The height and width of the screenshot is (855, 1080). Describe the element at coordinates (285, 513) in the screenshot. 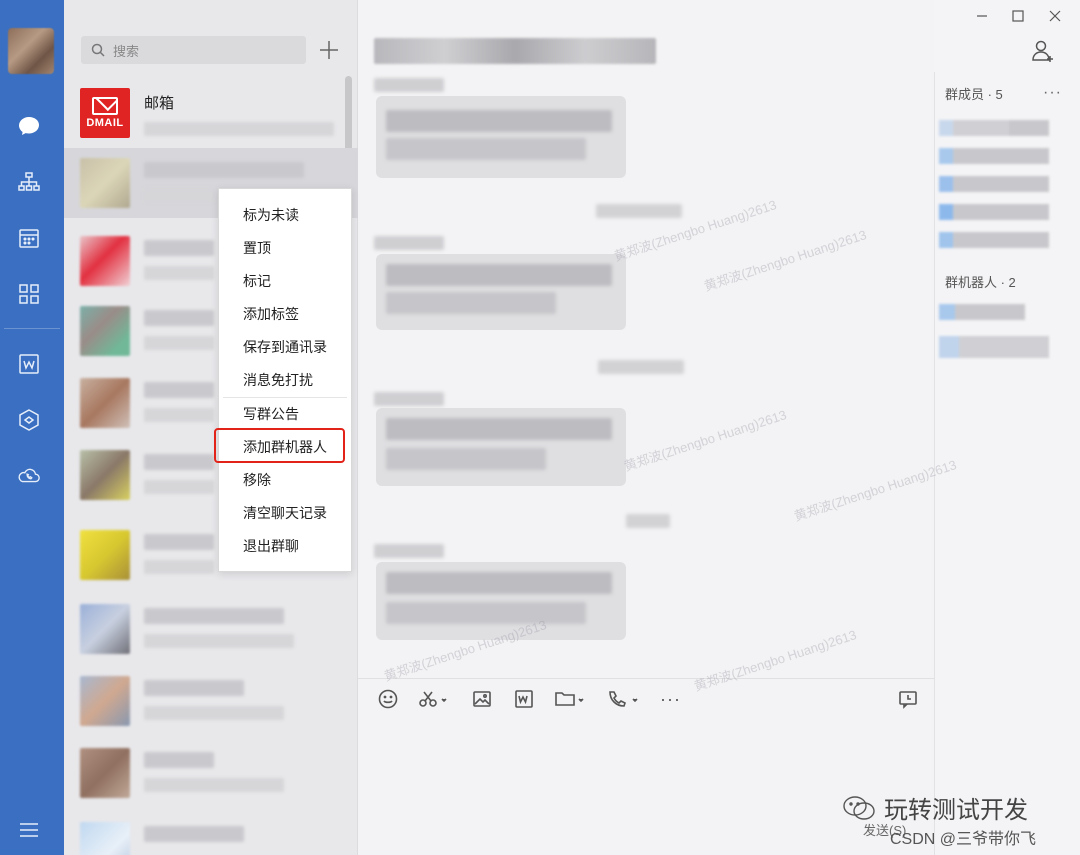

I see `menu-item-clear-history: 清空聊天记录` at that location.